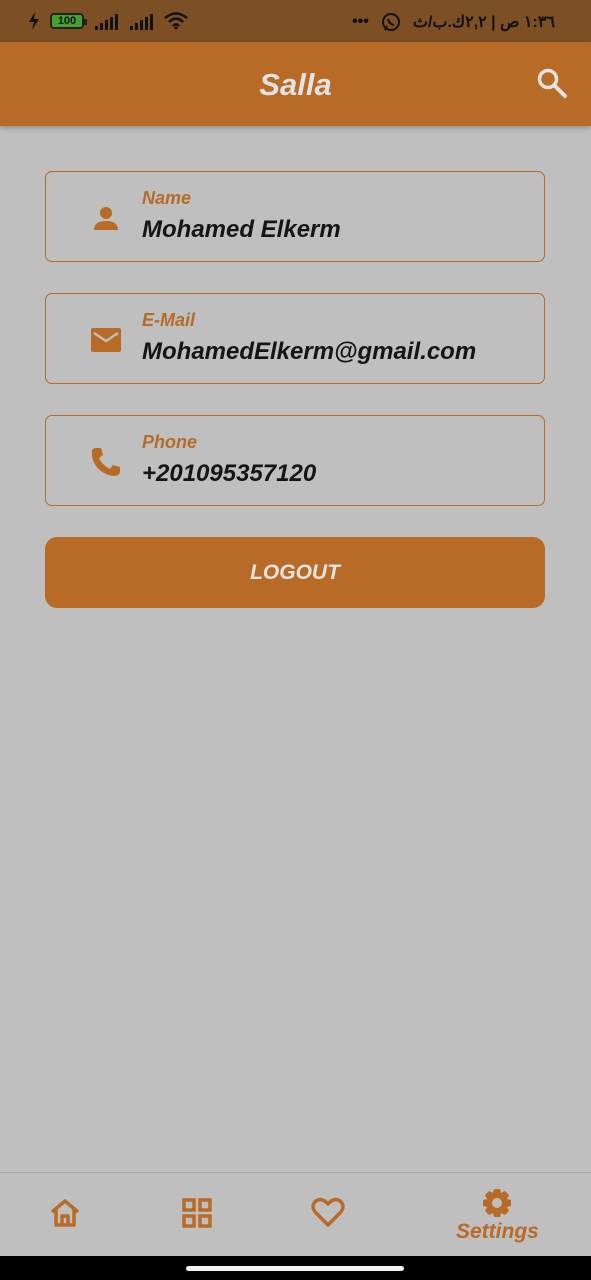 The image size is (591, 1280). I want to click on notification-dots: •••, so click(360, 21).